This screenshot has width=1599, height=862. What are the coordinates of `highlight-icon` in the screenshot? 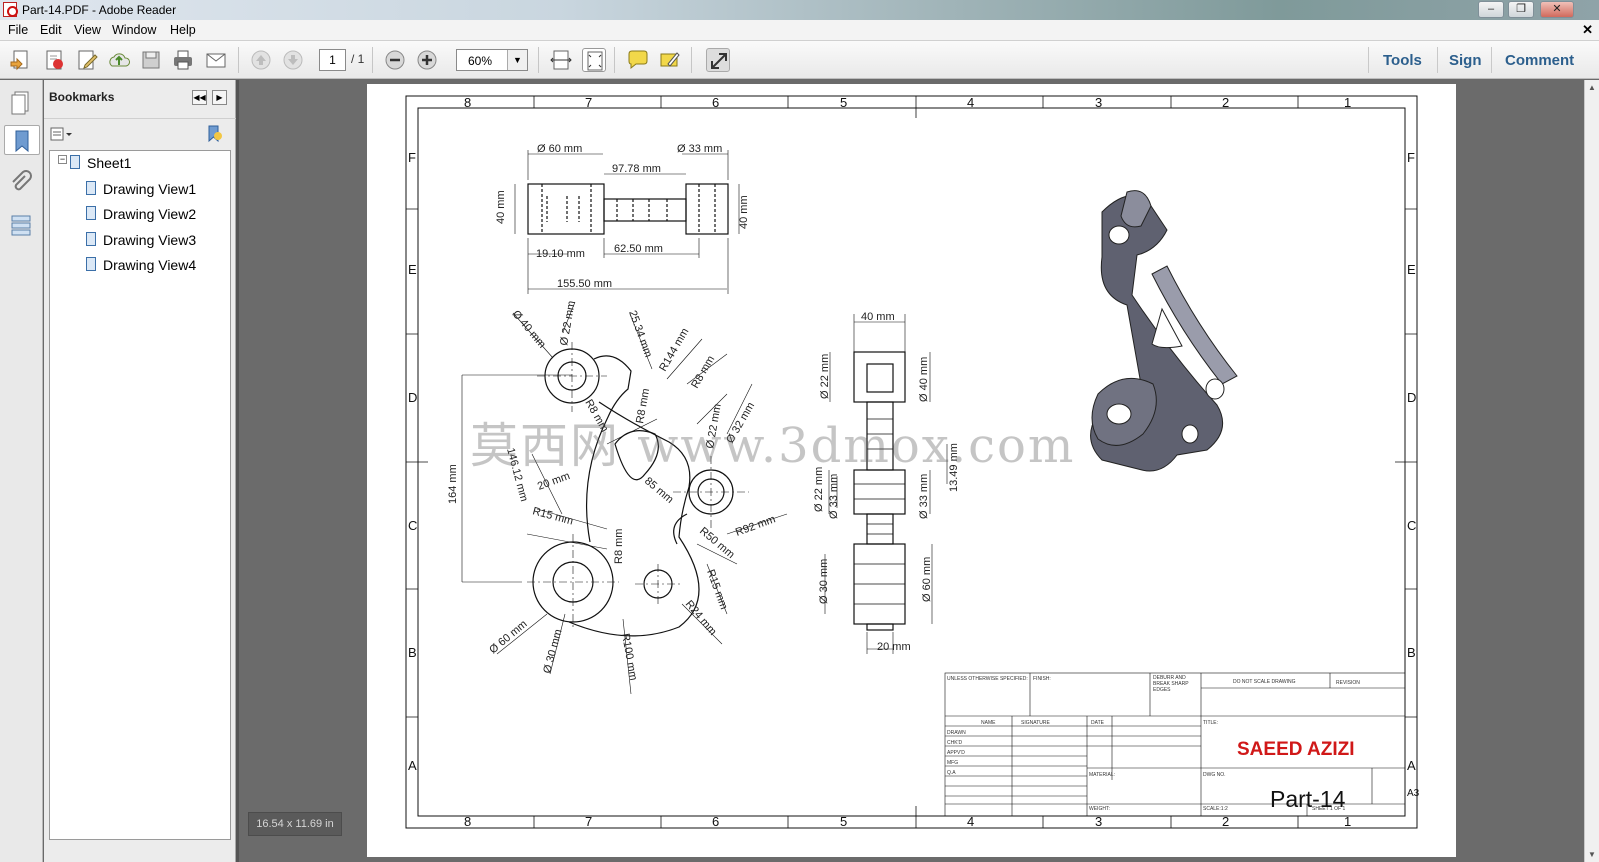 It's located at (670, 60).